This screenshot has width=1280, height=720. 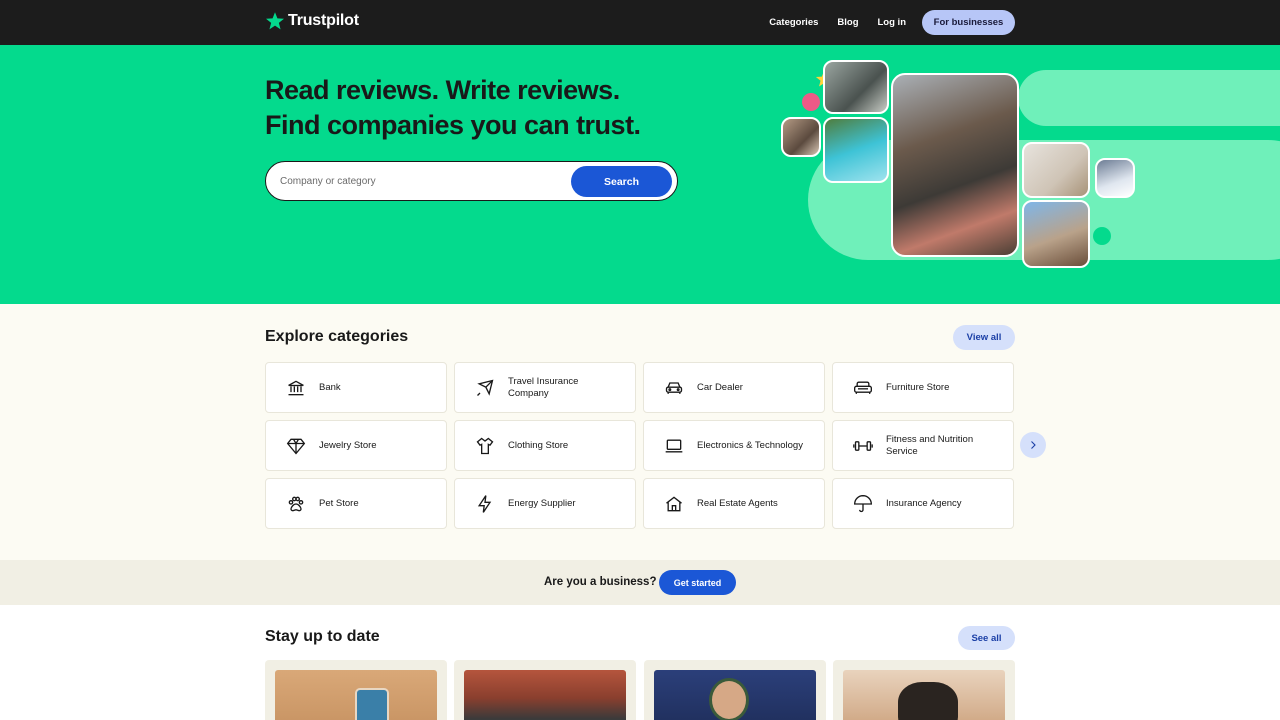 What do you see at coordinates (674, 504) in the screenshot?
I see `house-icon` at bounding box center [674, 504].